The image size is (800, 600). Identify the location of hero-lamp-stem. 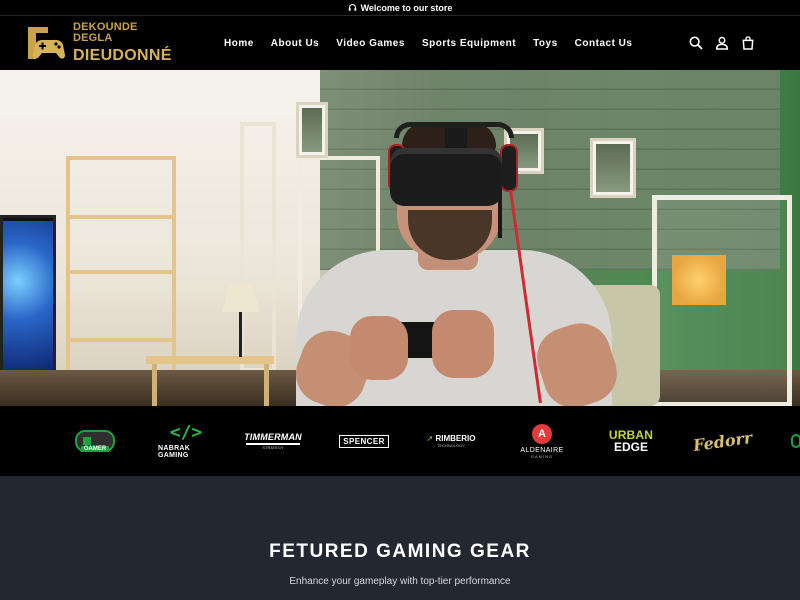
(240, 334).